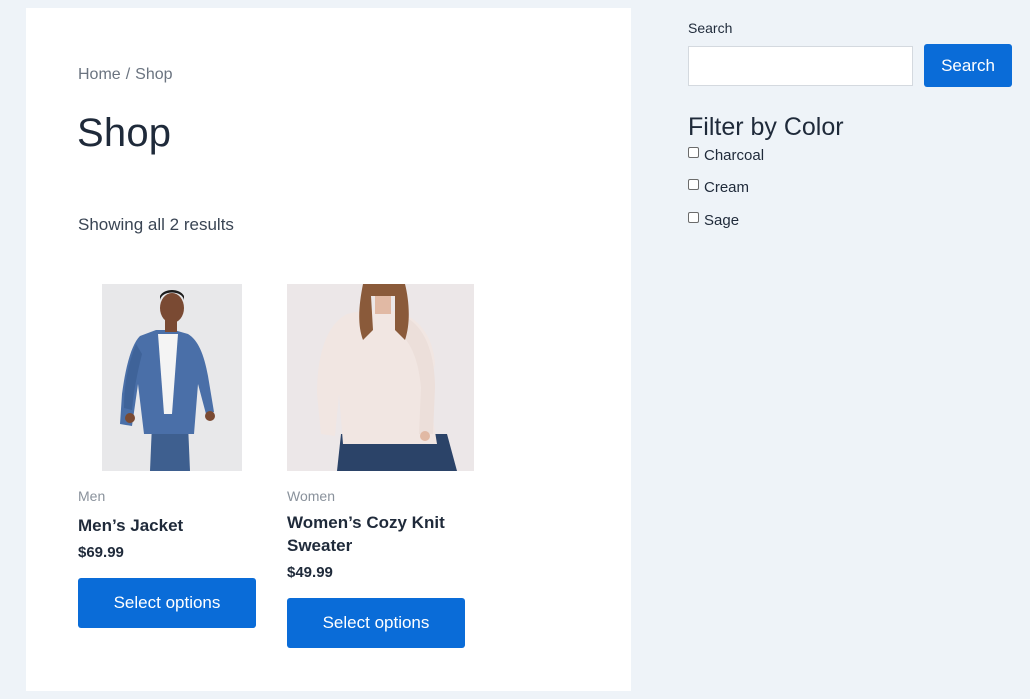  I want to click on filter-option-label: Charcoal, so click(734, 155).